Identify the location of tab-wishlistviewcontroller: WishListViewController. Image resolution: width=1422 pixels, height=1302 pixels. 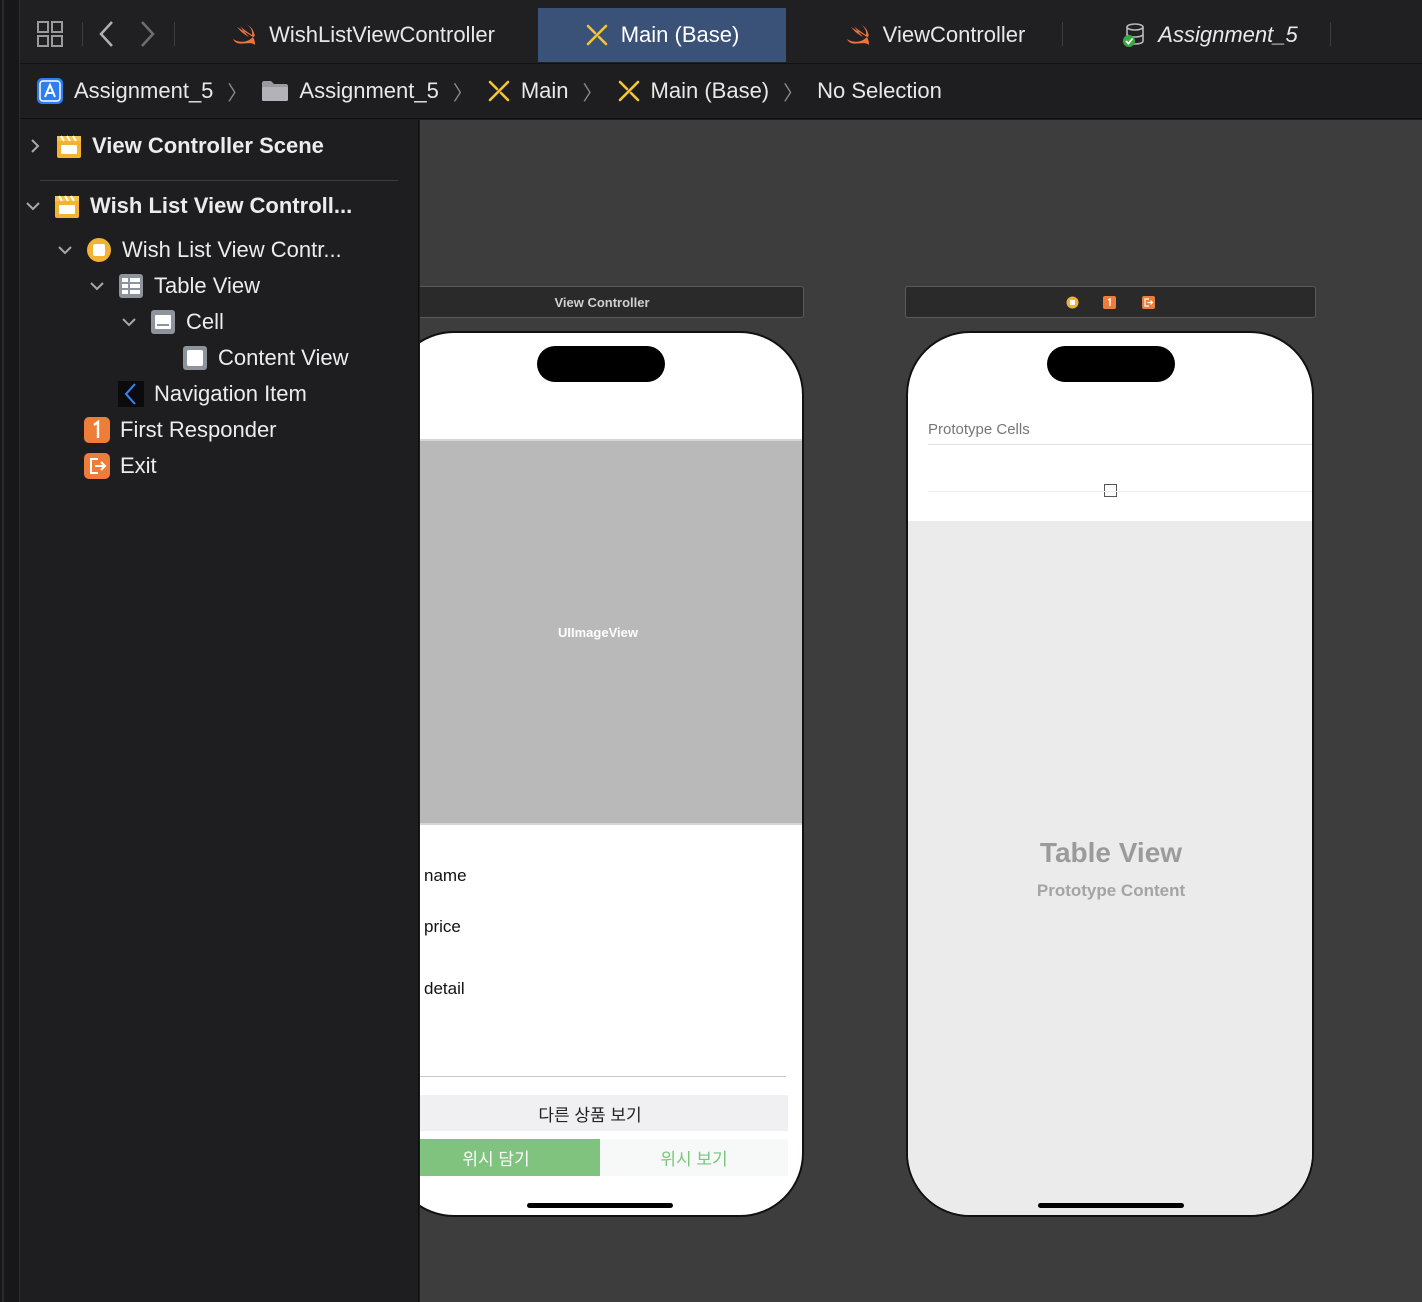
(363, 35).